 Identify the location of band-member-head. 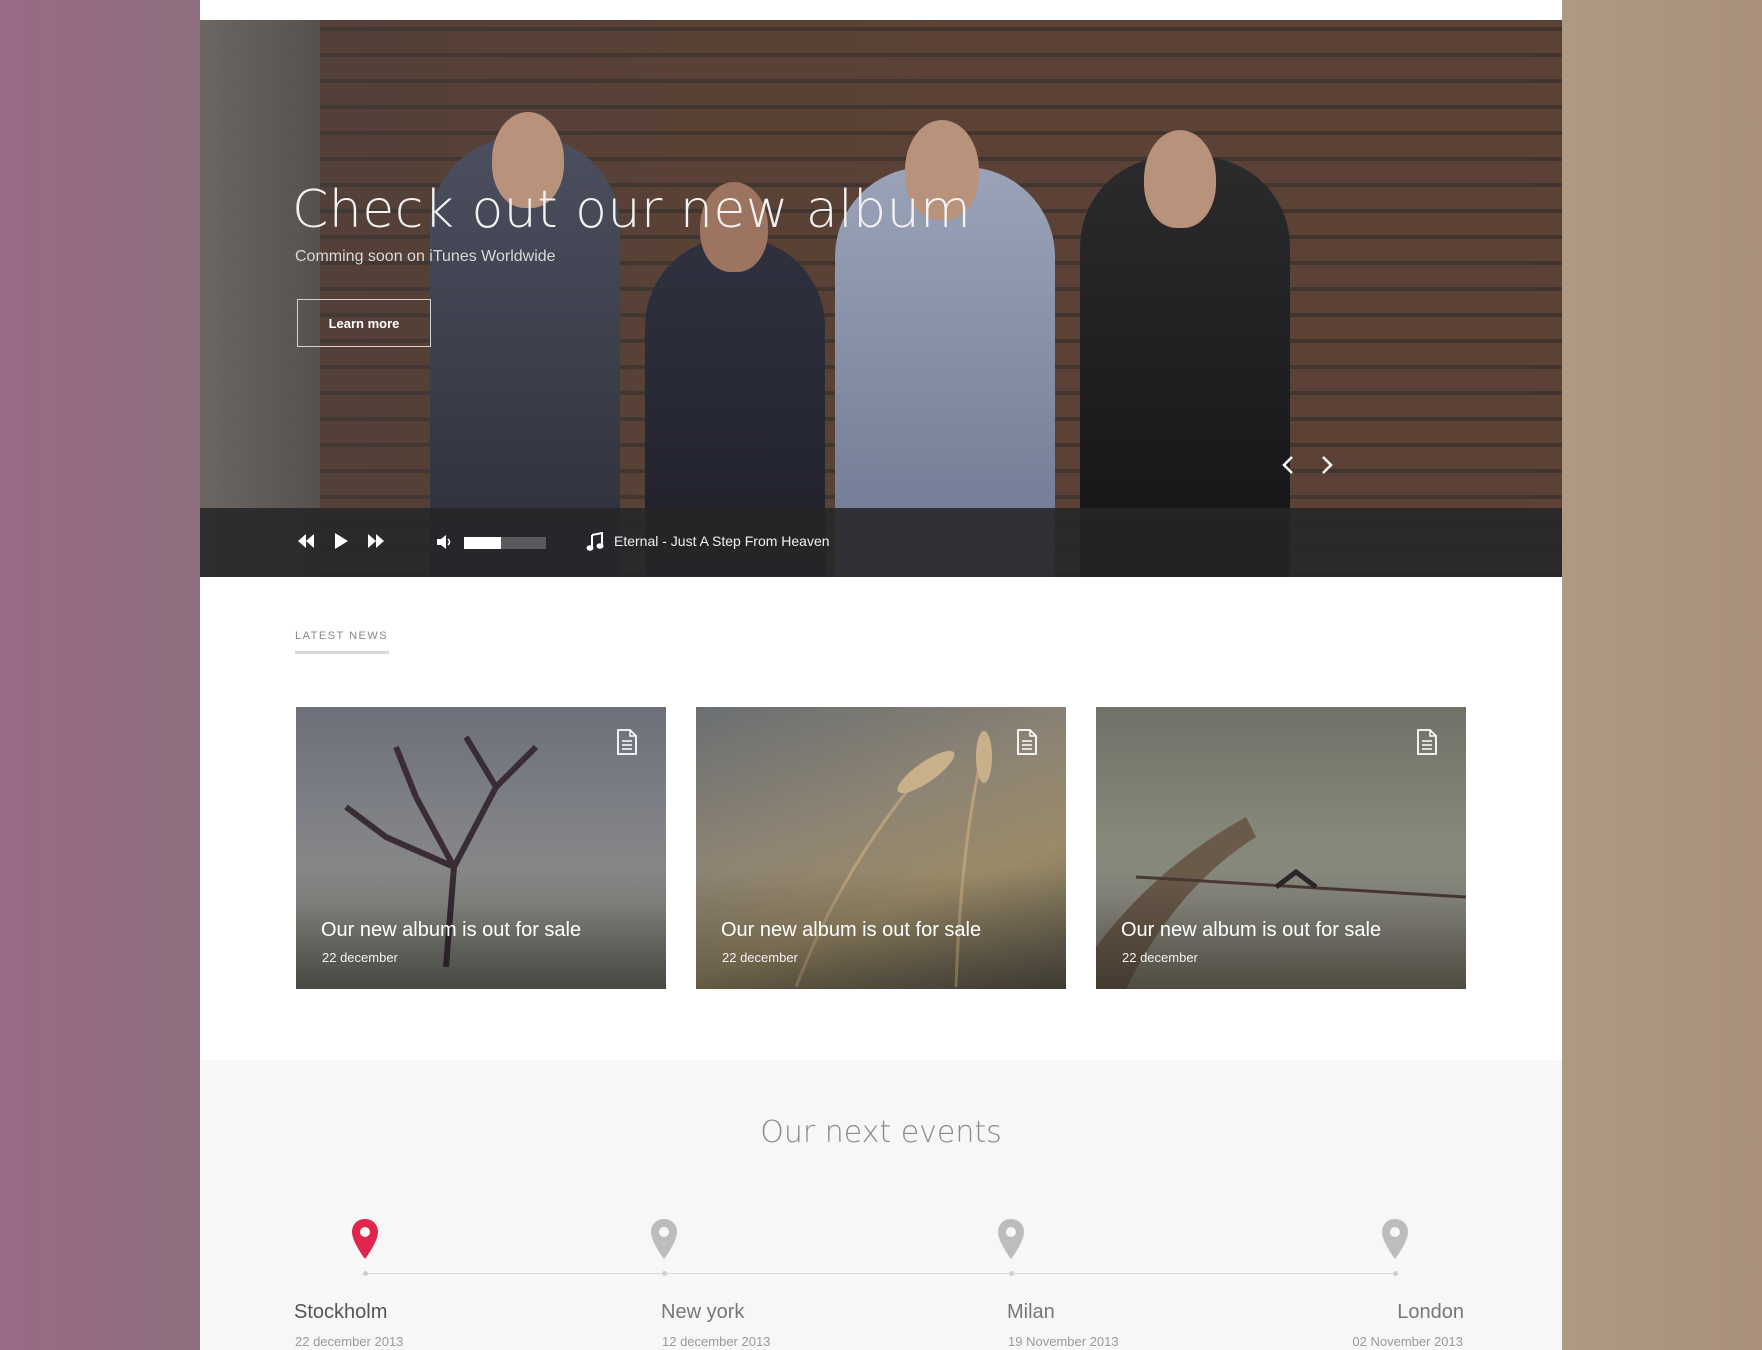
(1180, 179).